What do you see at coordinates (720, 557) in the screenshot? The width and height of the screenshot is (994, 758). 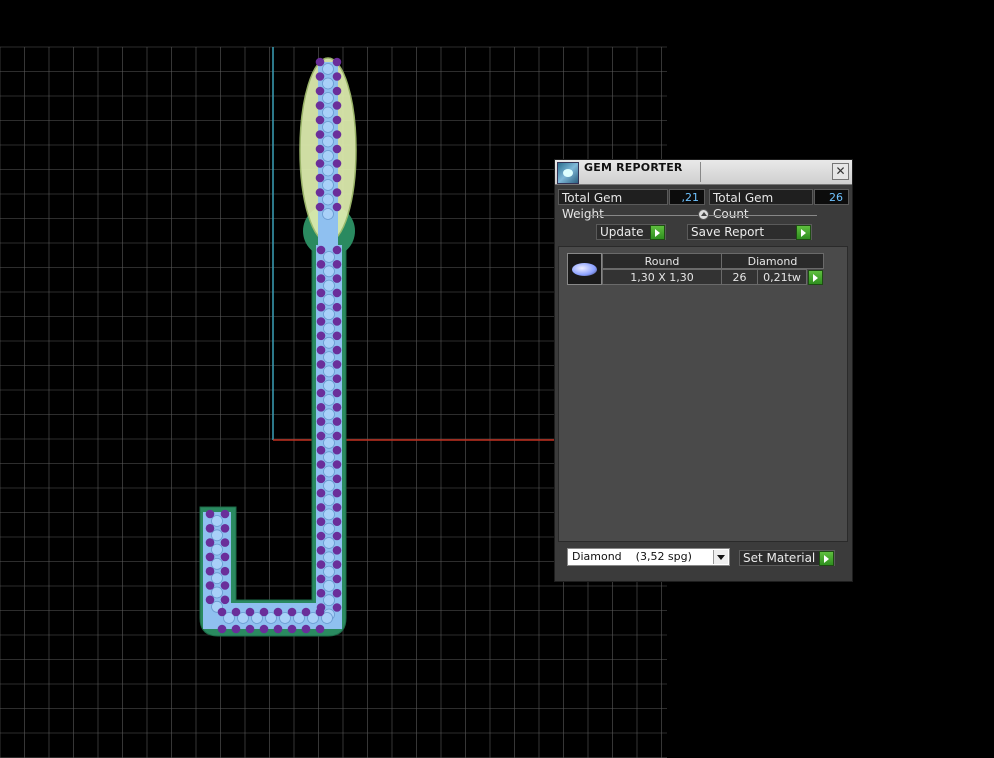 I see `chevron-down-icon` at bounding box center [720, 557].